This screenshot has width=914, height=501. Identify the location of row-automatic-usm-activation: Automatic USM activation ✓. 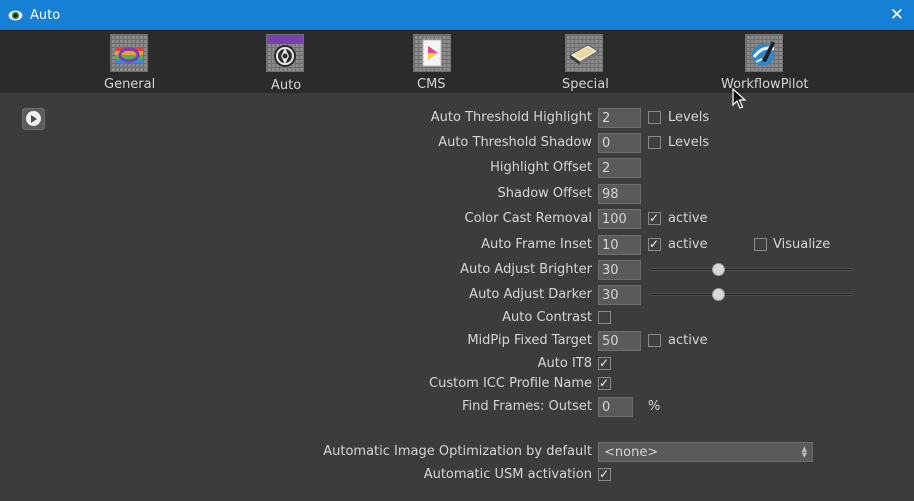
(457, 475).